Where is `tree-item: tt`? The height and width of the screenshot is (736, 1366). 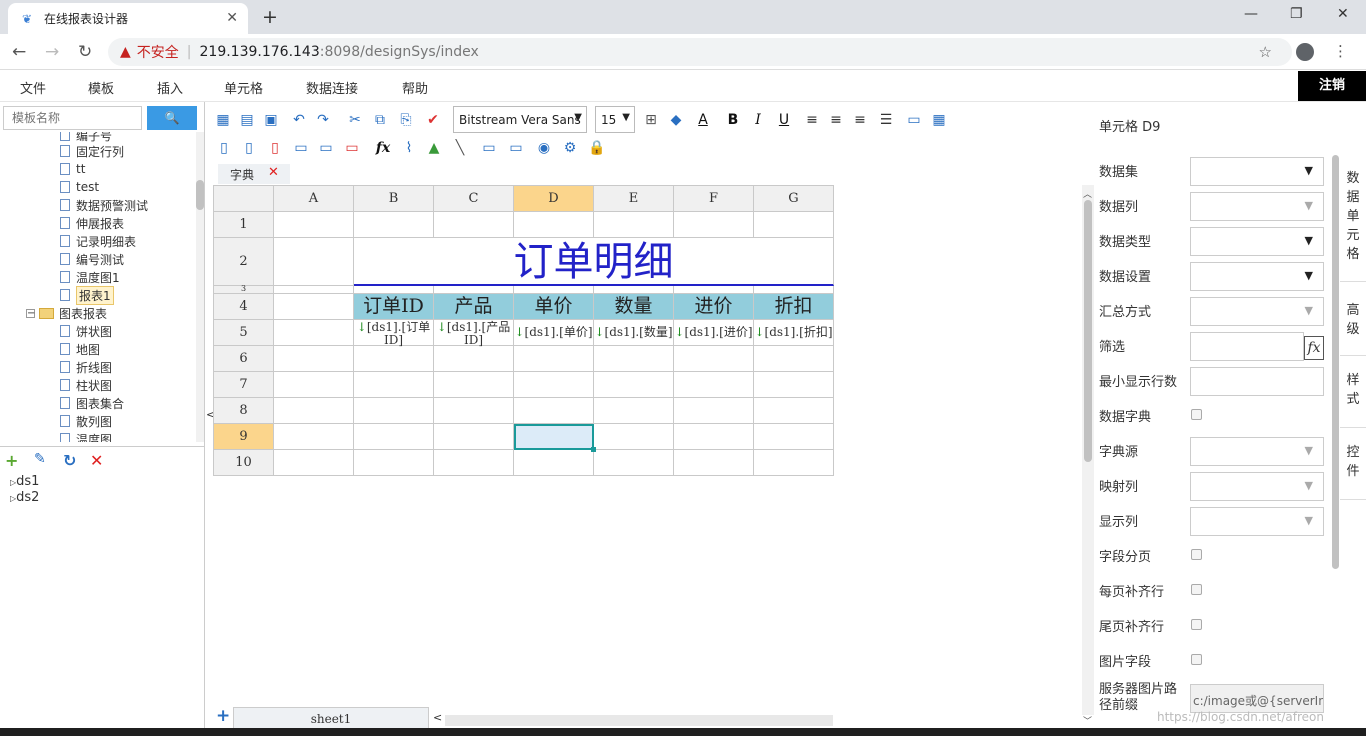 tree-item: tt is located at coordinates (72, 169).